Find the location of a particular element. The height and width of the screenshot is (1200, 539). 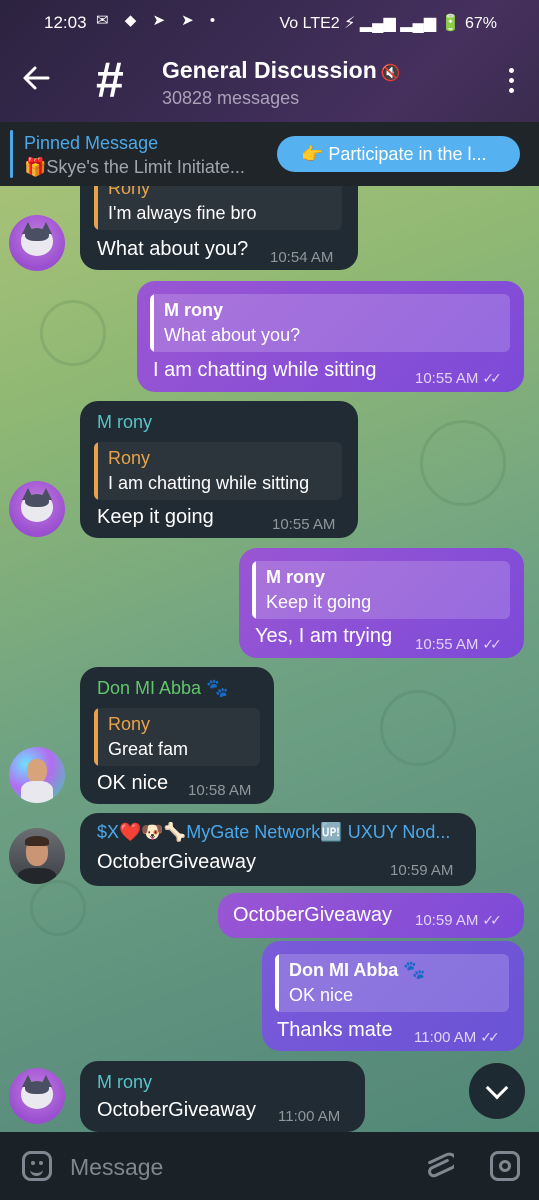

reply-sender: Don MI Abba 🐾 is located at coordinates (357, 970).